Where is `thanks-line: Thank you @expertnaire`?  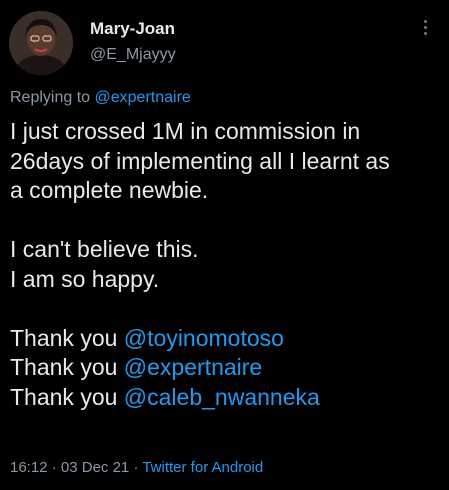 thanks-line: Thank you @expertnaire is located at coordinates (225, 368).